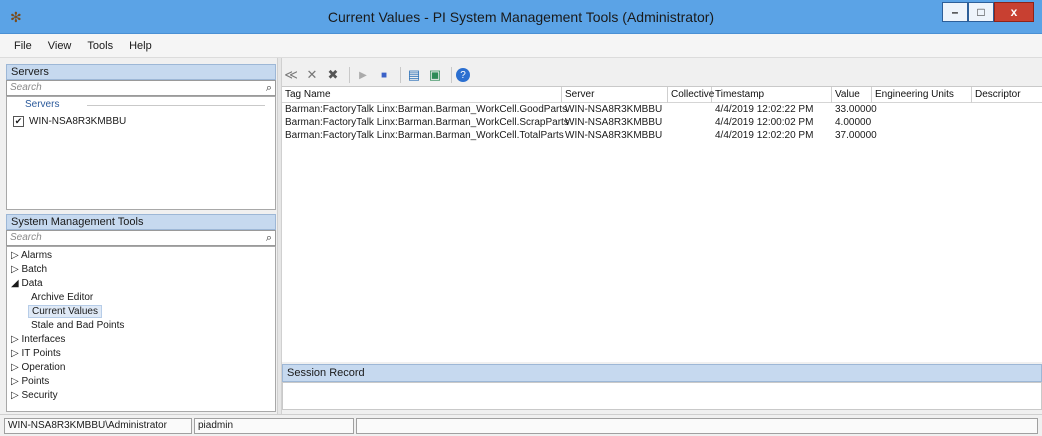 This screenshot has height=436, width=1042. Describe the element at coordinates (363, 75) in the screenshot. I see `play-icon: ▶` at that location.